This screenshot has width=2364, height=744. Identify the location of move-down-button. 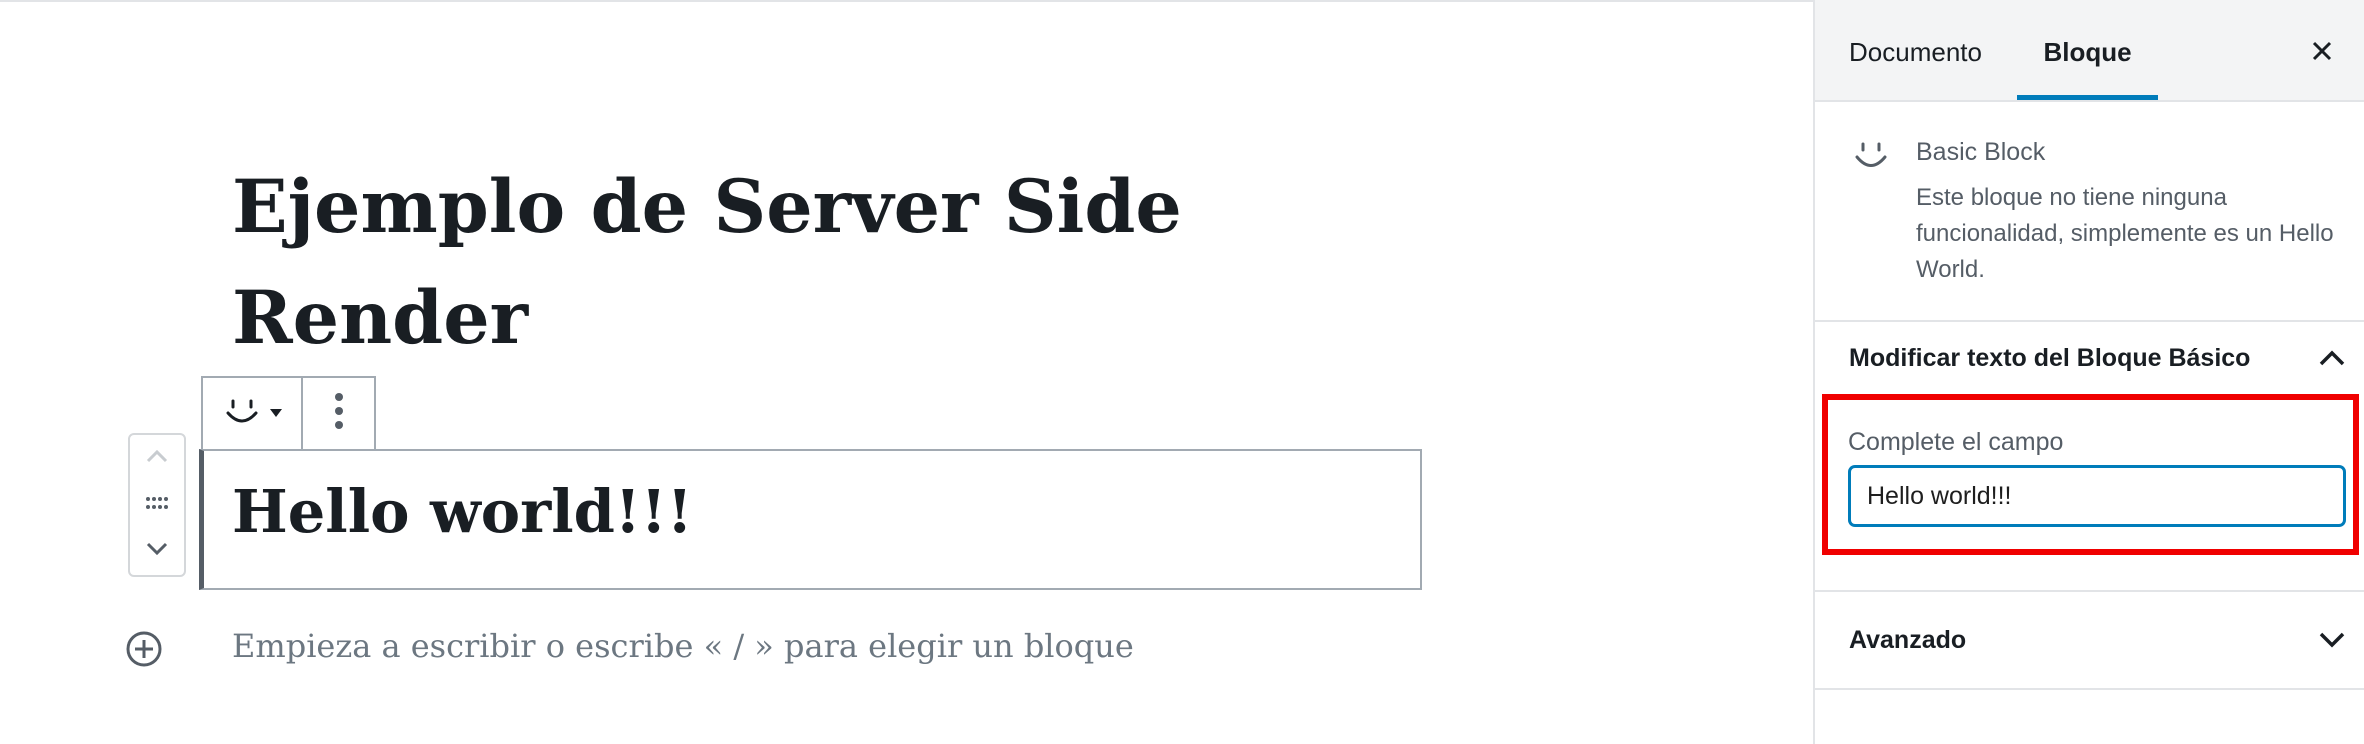
(157, 551).